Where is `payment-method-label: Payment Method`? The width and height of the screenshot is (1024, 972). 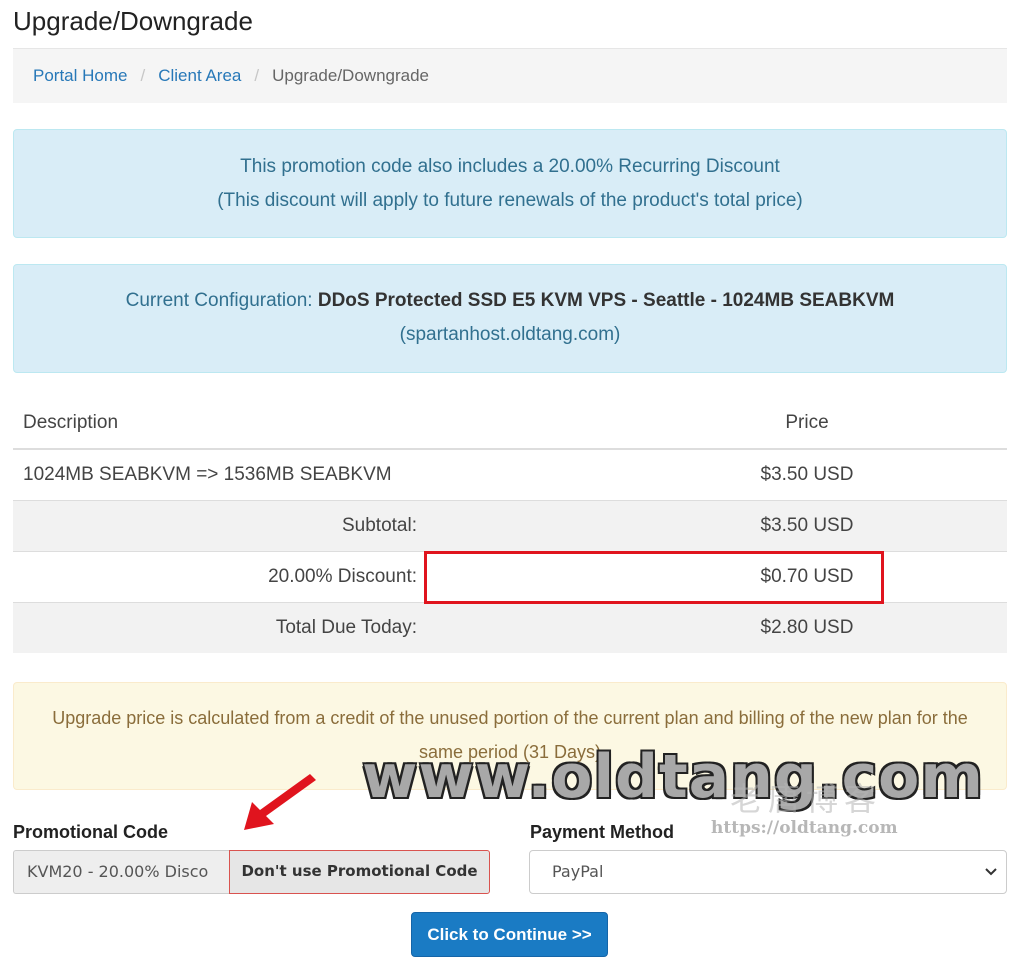
payment-method-label: Payment Method is located at coordinates (602, 832).